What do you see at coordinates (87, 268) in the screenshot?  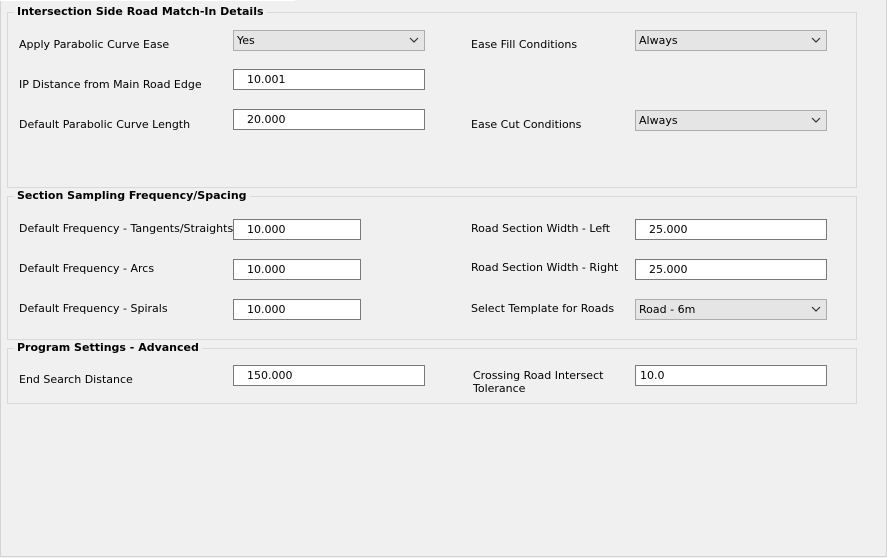 I see `freq-arcs-label: Default Frequency - Arcs` at bounding box center [87, 268].